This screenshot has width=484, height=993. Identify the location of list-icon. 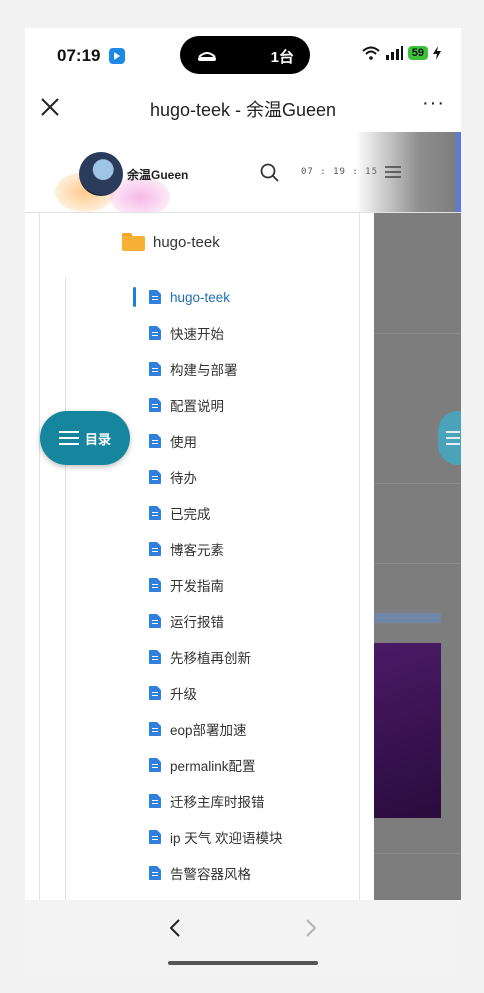
(68, 438).